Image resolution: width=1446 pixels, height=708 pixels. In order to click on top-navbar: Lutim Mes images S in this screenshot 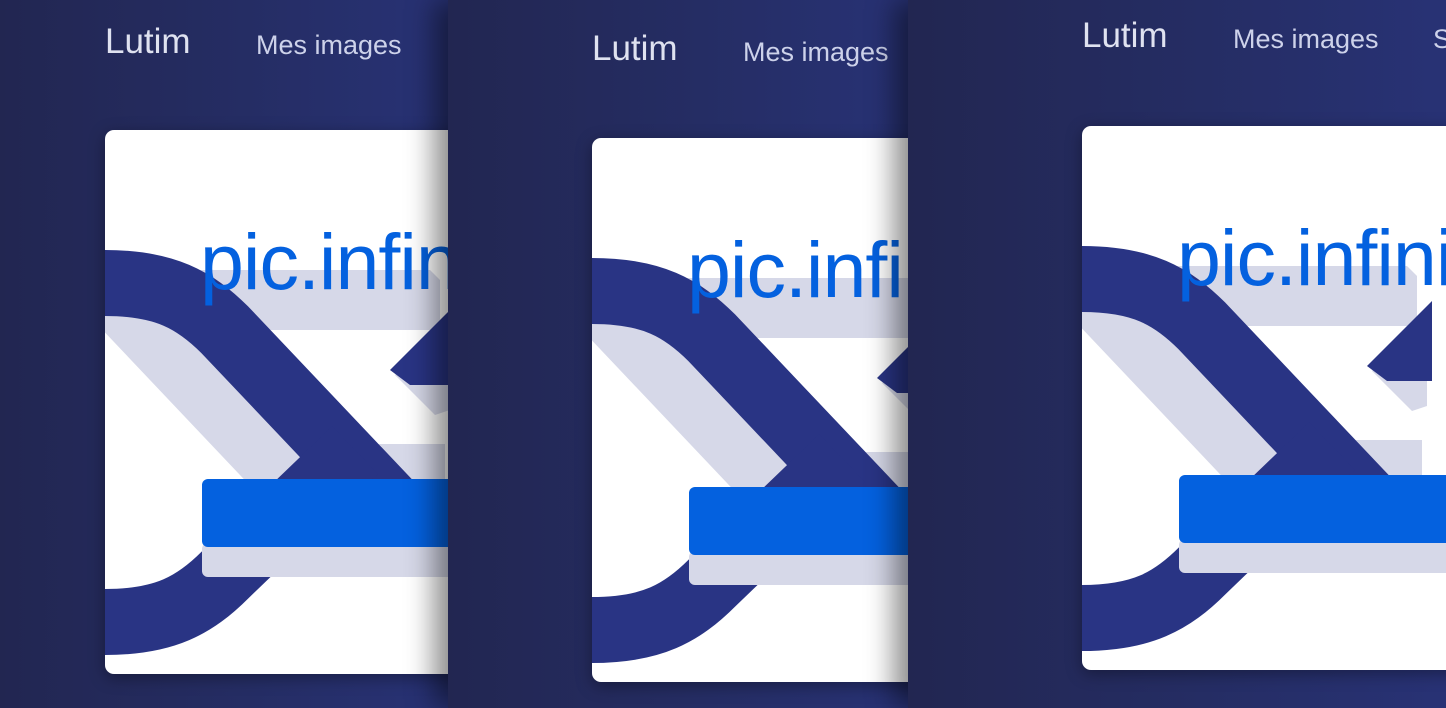, I will do `click(1264, 56)`.